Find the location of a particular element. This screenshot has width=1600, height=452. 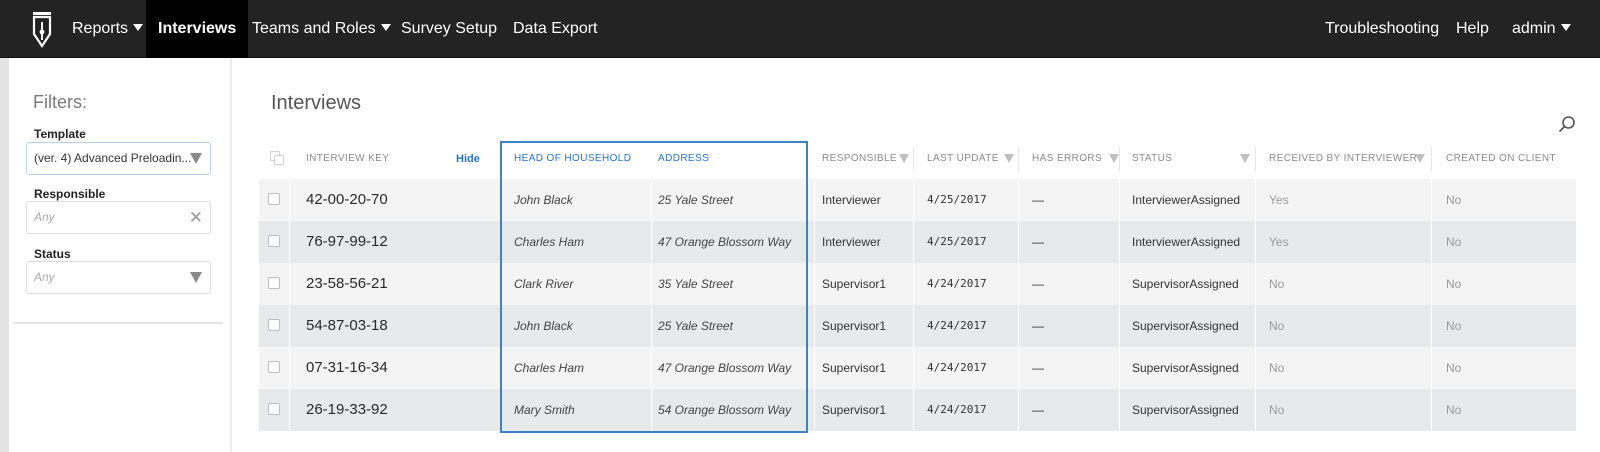

interview-key-cell: 54-87-03-18 is located at coordinates (347, 326).